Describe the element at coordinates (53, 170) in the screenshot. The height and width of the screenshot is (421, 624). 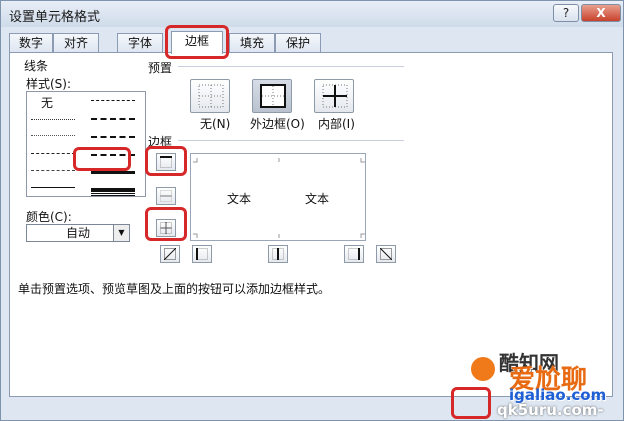
I see `line-style-dashed` at that location.